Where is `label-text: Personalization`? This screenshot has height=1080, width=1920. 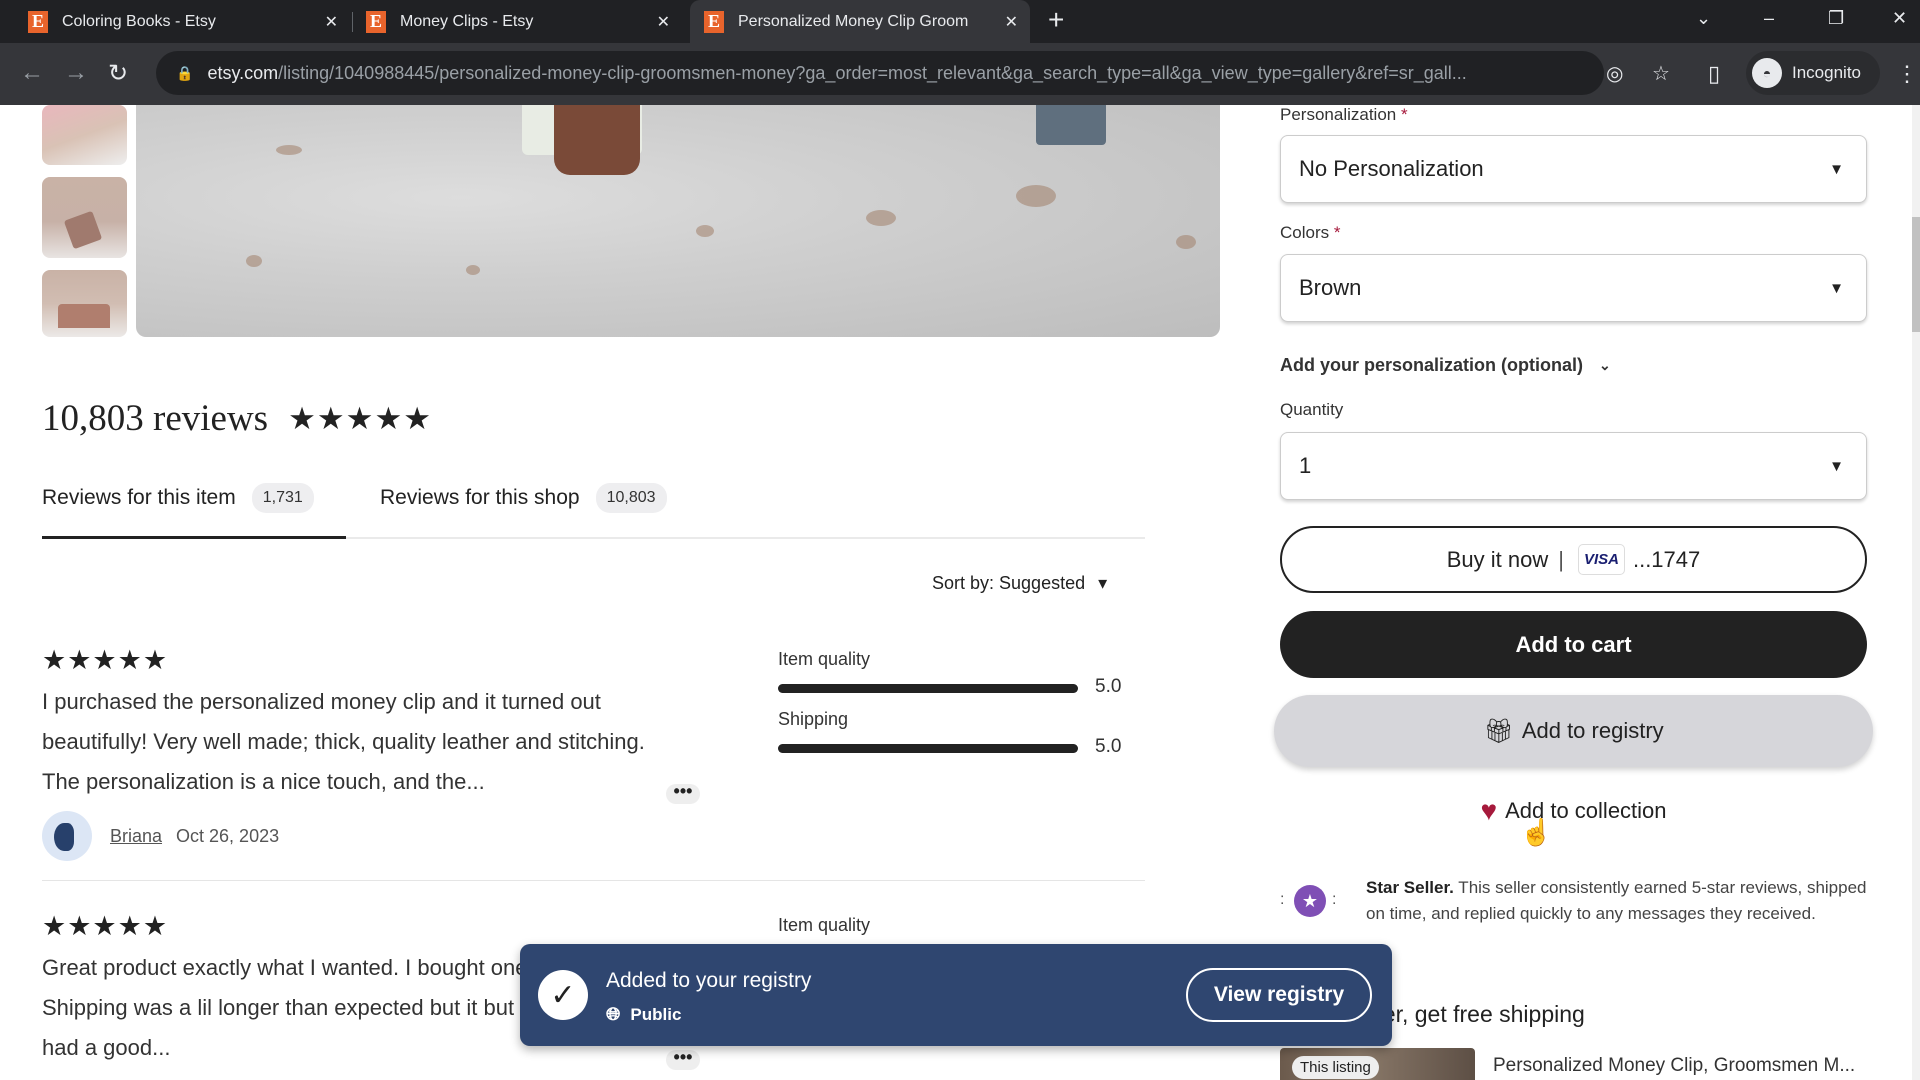 label-text: Personalization is located at coordinates (1338, 114).